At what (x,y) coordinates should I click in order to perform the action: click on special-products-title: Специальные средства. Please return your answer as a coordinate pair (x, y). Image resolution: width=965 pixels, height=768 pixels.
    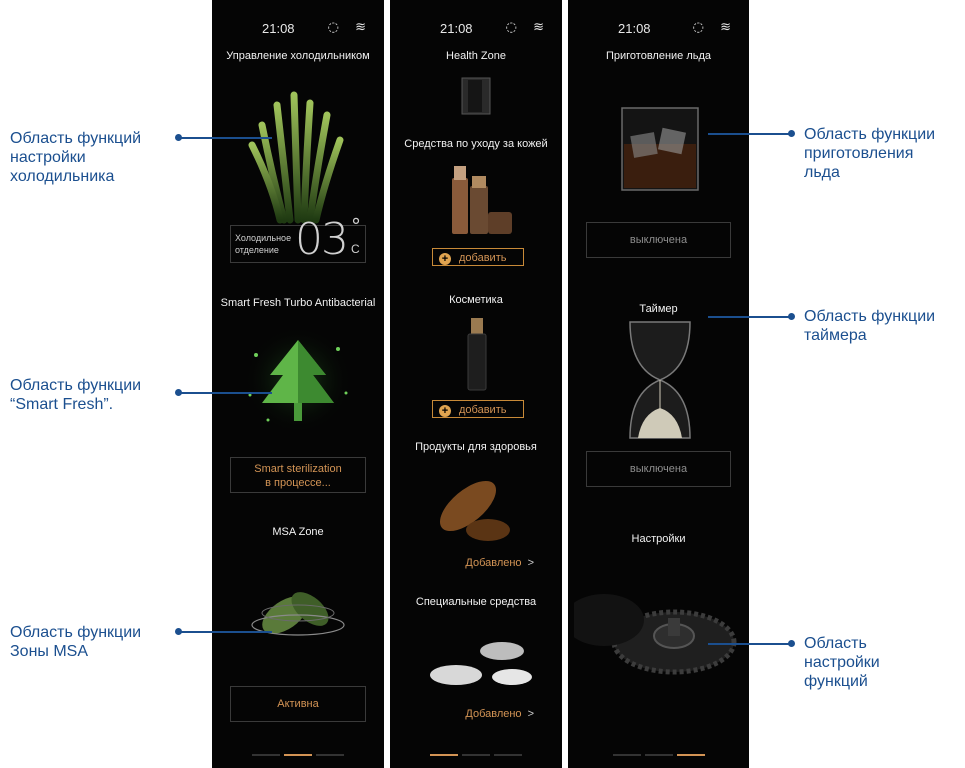
    Looking at the image, I should click on (476, 602).